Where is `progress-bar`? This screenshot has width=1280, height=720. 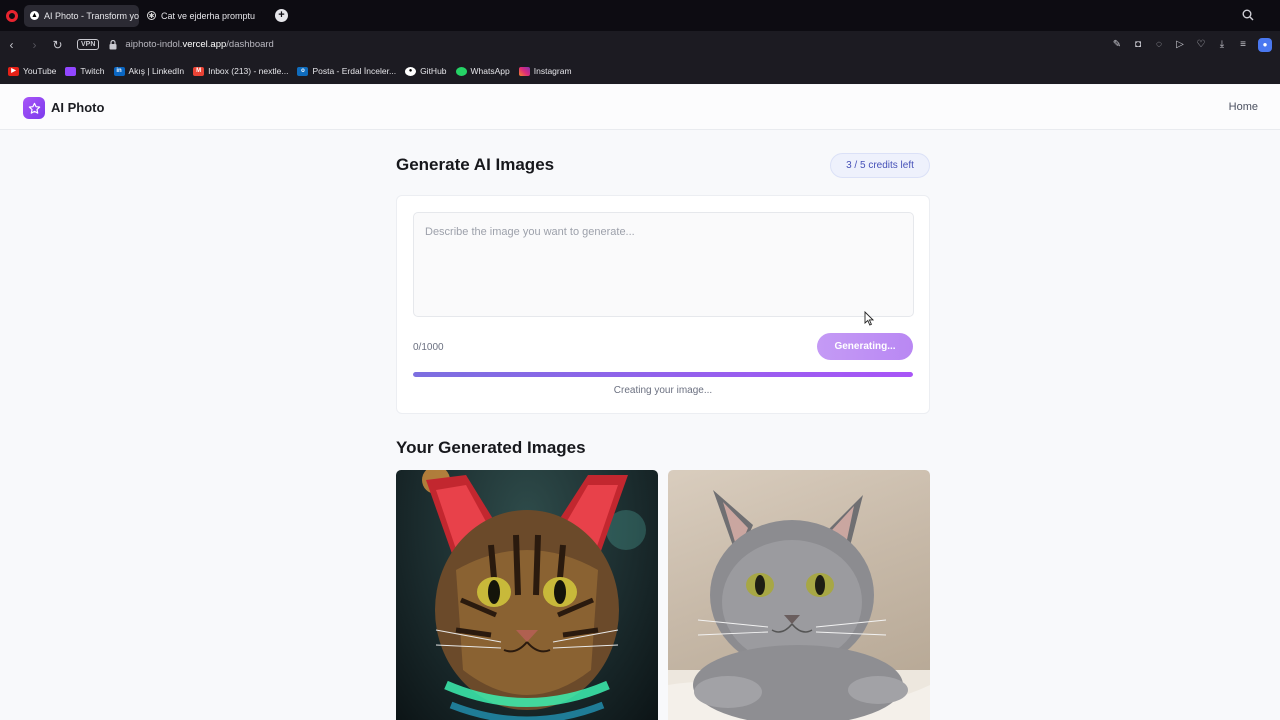 progress-bar is located at coordinates (663, 374).